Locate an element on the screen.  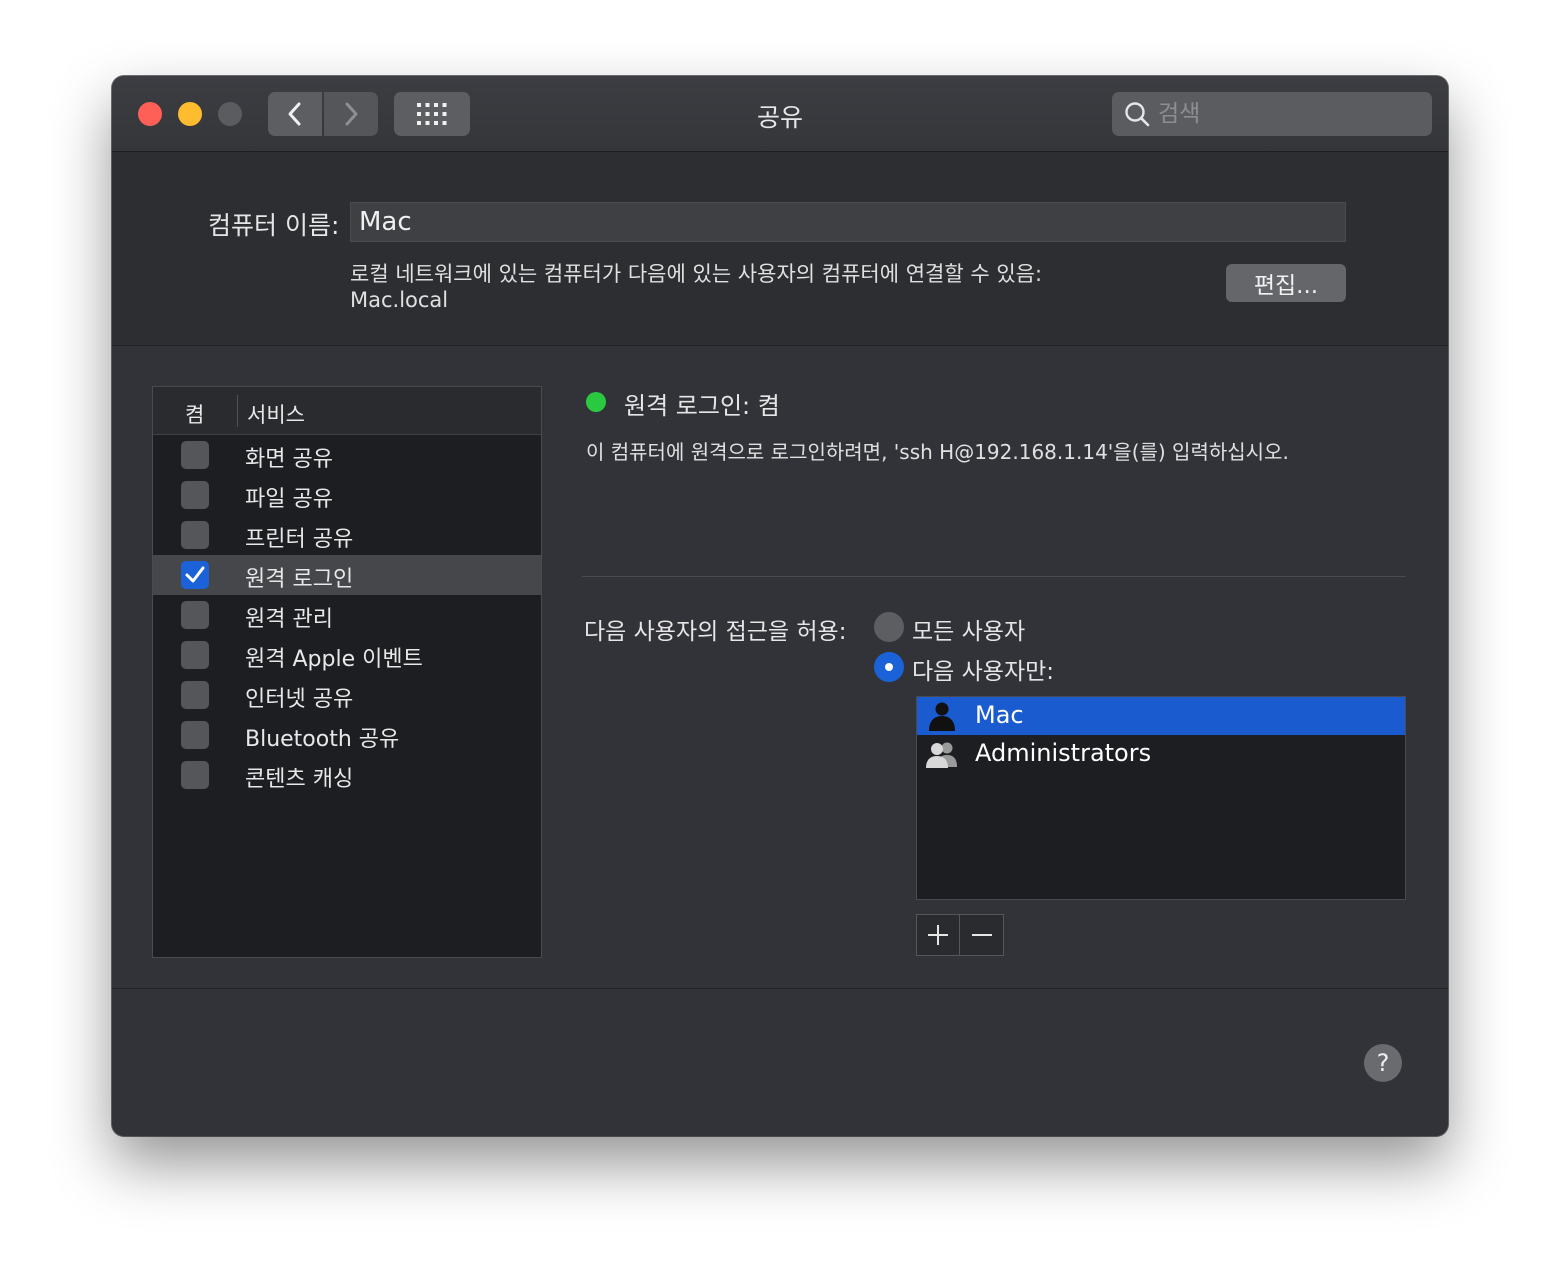
service-row: 파일 공유 is located at coordinates (347, 495).